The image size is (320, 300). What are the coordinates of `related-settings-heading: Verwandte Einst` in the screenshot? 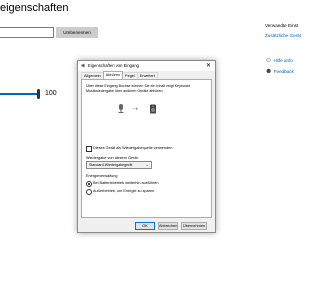 It's located at (282, 25).